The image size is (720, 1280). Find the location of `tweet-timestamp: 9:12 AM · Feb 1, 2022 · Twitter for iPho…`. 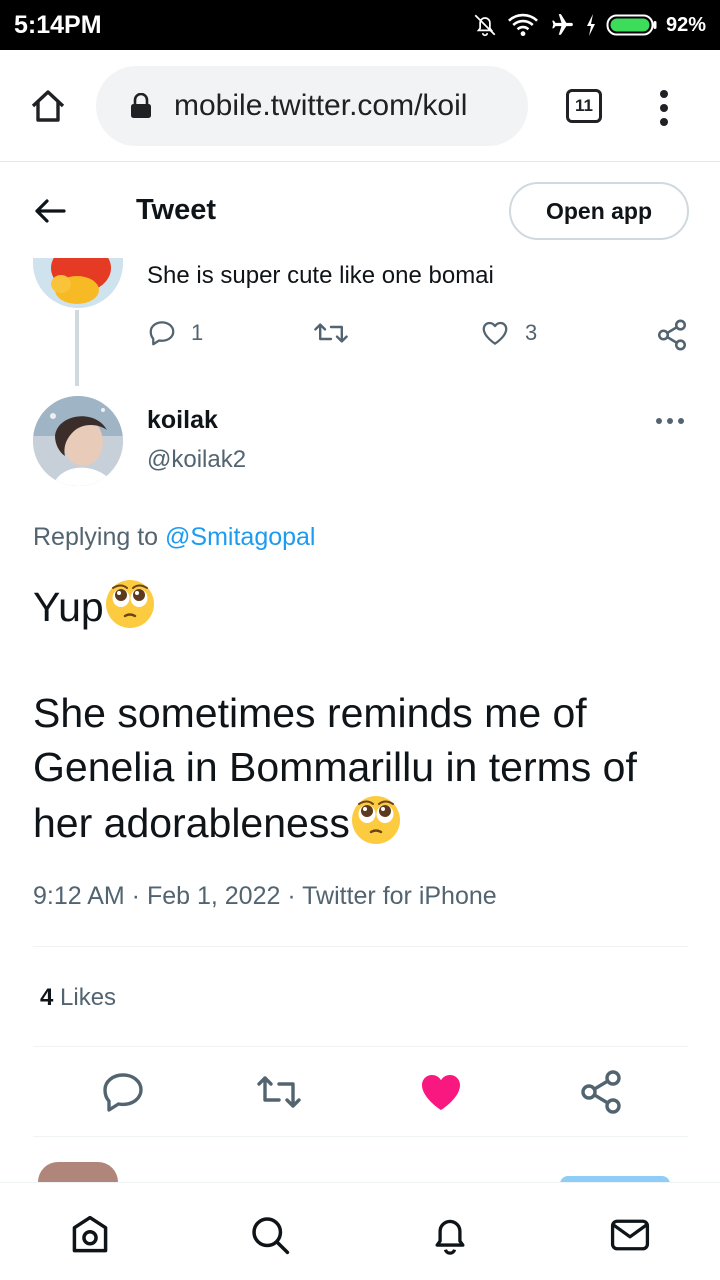

tweet-timestamp: 9:12 AM · Feb 1, 2022 · Twitter for iPho… is located at coordinates (265, 896).